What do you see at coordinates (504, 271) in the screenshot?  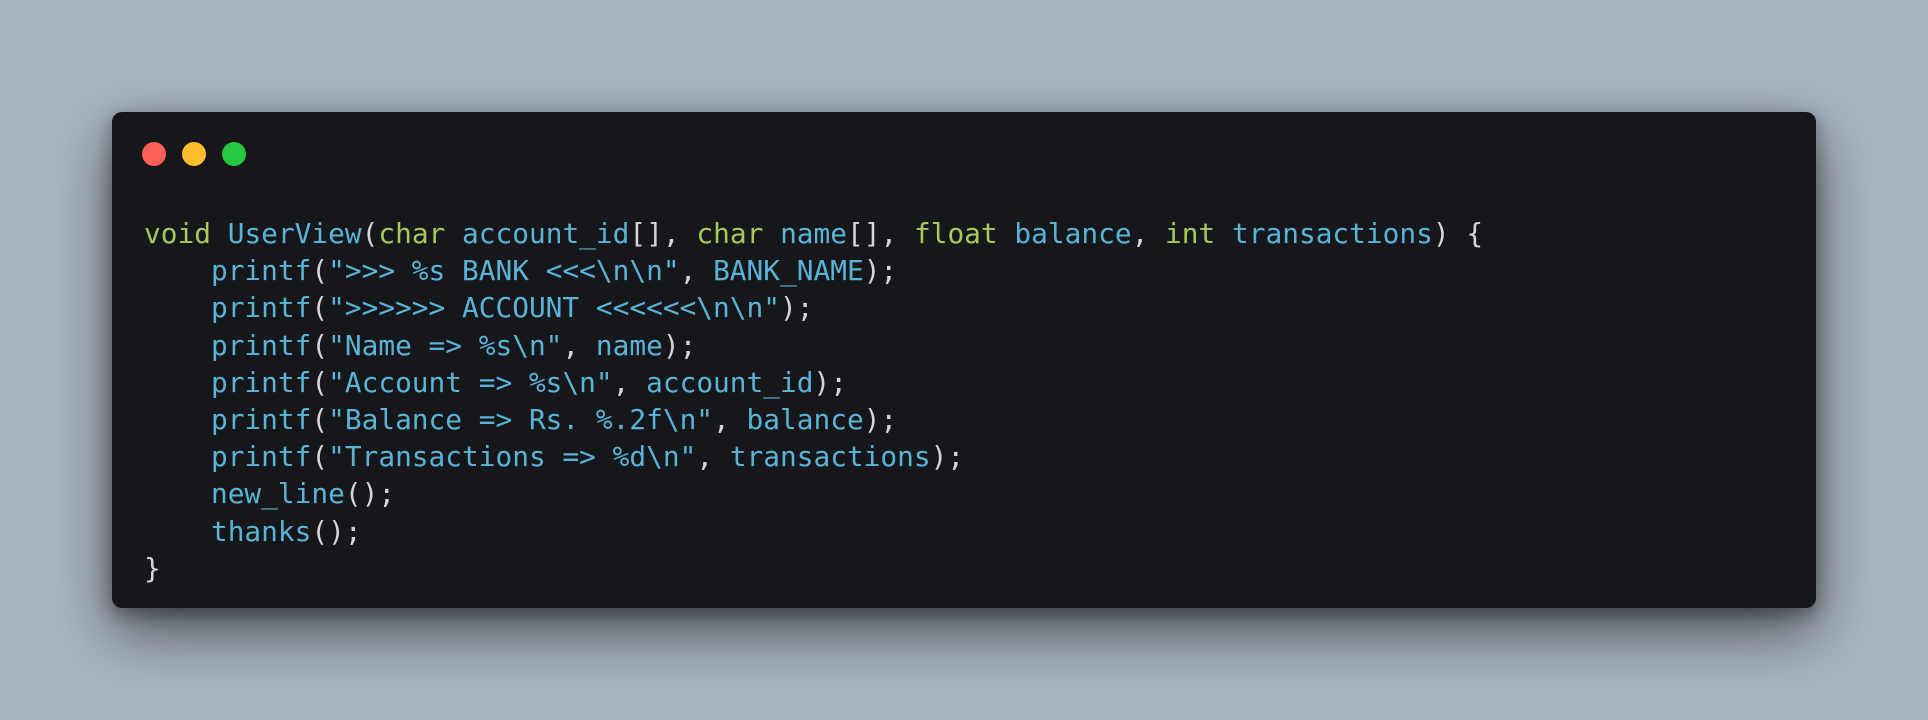 I see `code-token: ">>> %s BANK <<<\n\n"` at bounding box center [504, 271].